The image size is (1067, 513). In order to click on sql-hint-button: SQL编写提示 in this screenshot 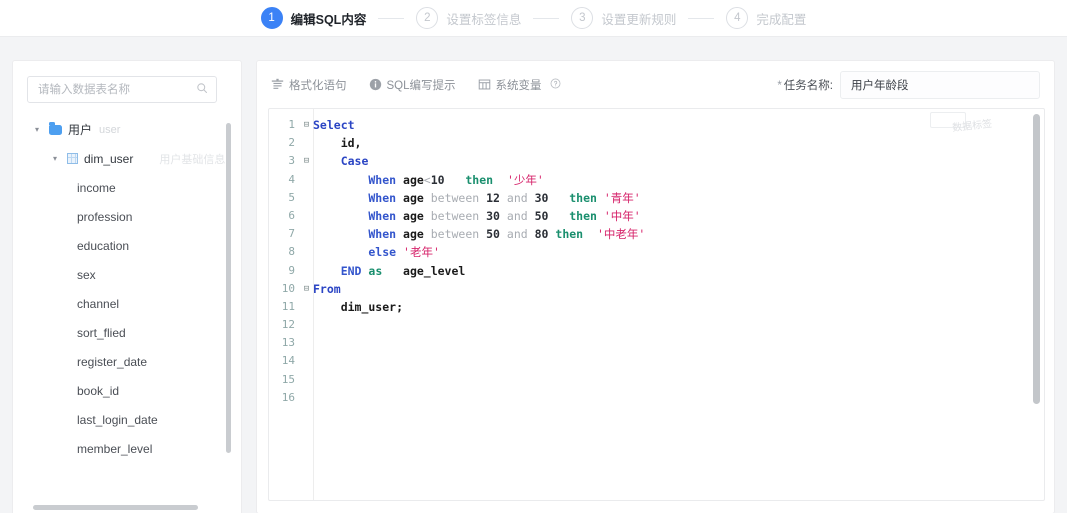, I will do `click(412, 85)`.